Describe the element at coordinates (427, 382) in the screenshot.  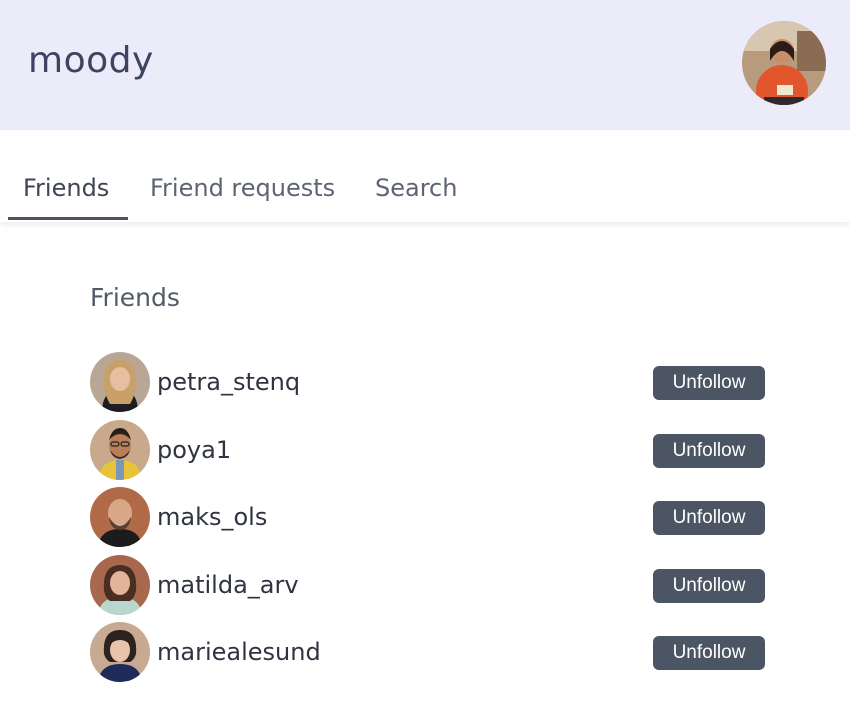
I see `friend-row: petra_stenq Unfollow` at that location.